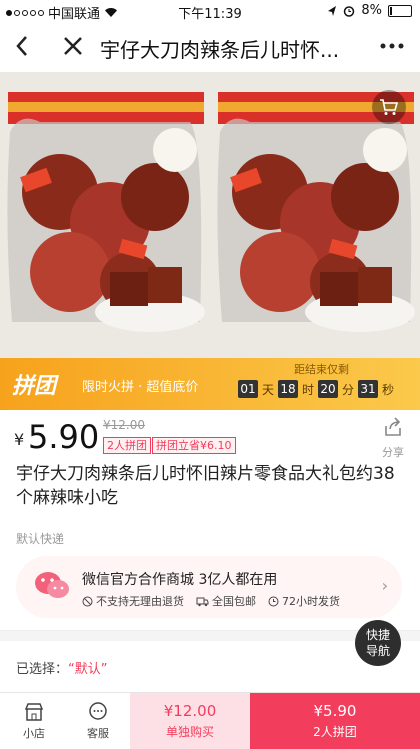 The width and height of the screenshot is (420, 749). Describe the element at coordinates (34, 386) in the screenshot. I see `group-buy-badge: 拼团` at that location.